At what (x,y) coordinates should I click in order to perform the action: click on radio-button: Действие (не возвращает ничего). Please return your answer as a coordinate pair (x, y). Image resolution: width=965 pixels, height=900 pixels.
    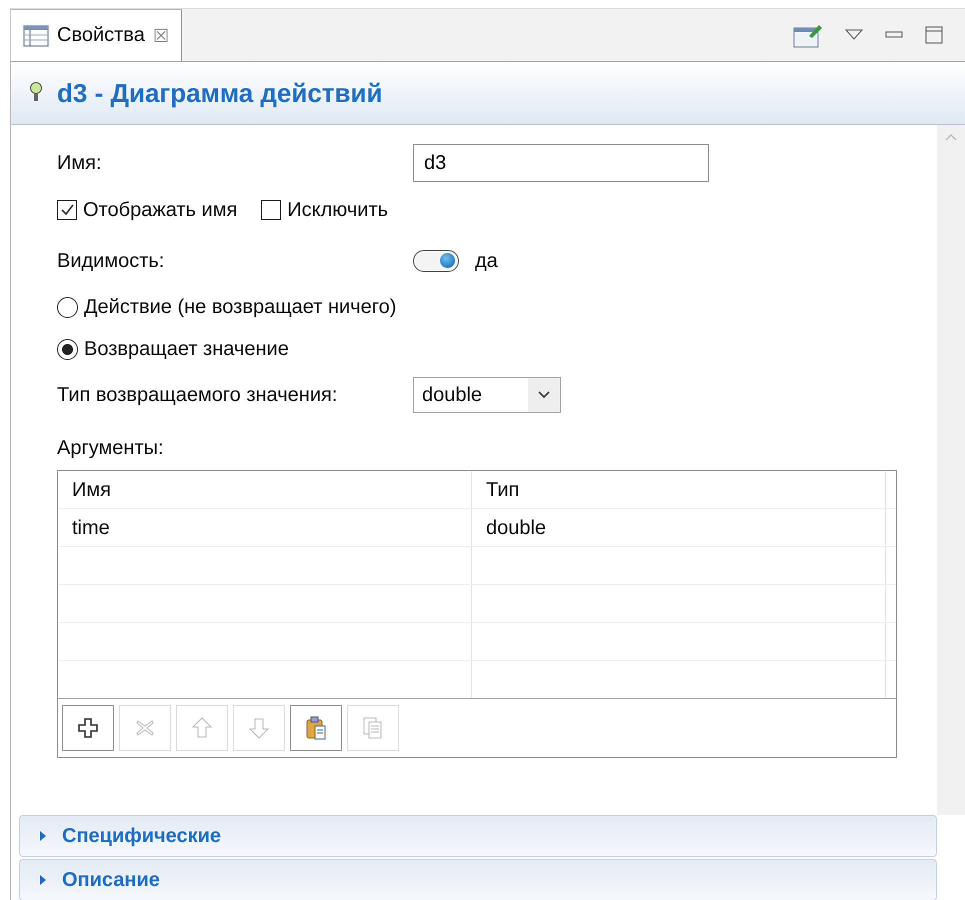
    Looking at the image, I should click on (478, 307).